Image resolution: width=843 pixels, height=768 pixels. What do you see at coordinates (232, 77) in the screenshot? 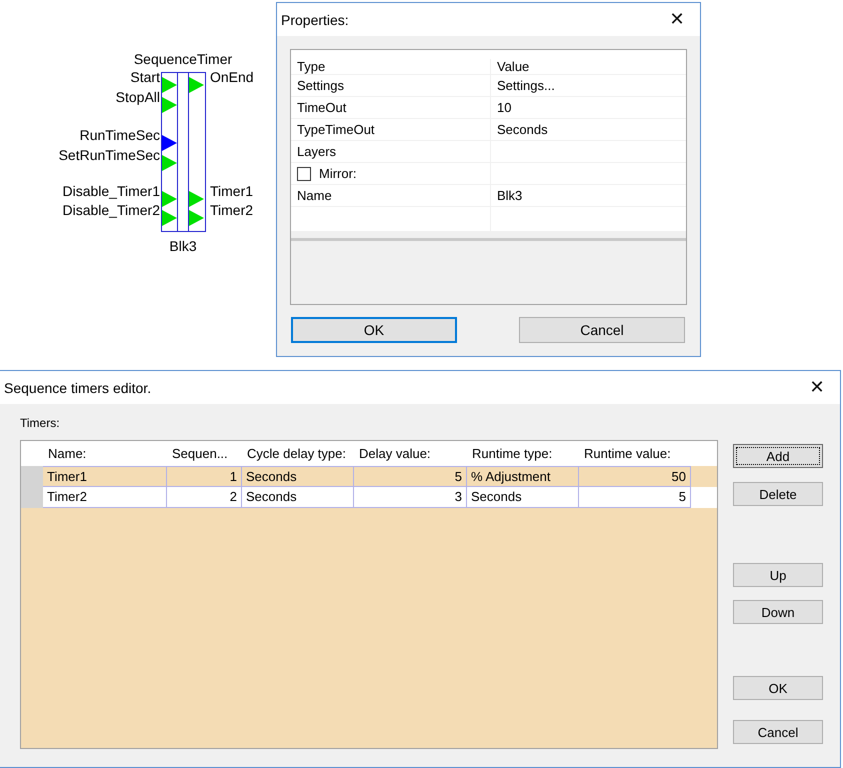
I see `output-pin-label: OnEnd` at bounding box center [232, 77].